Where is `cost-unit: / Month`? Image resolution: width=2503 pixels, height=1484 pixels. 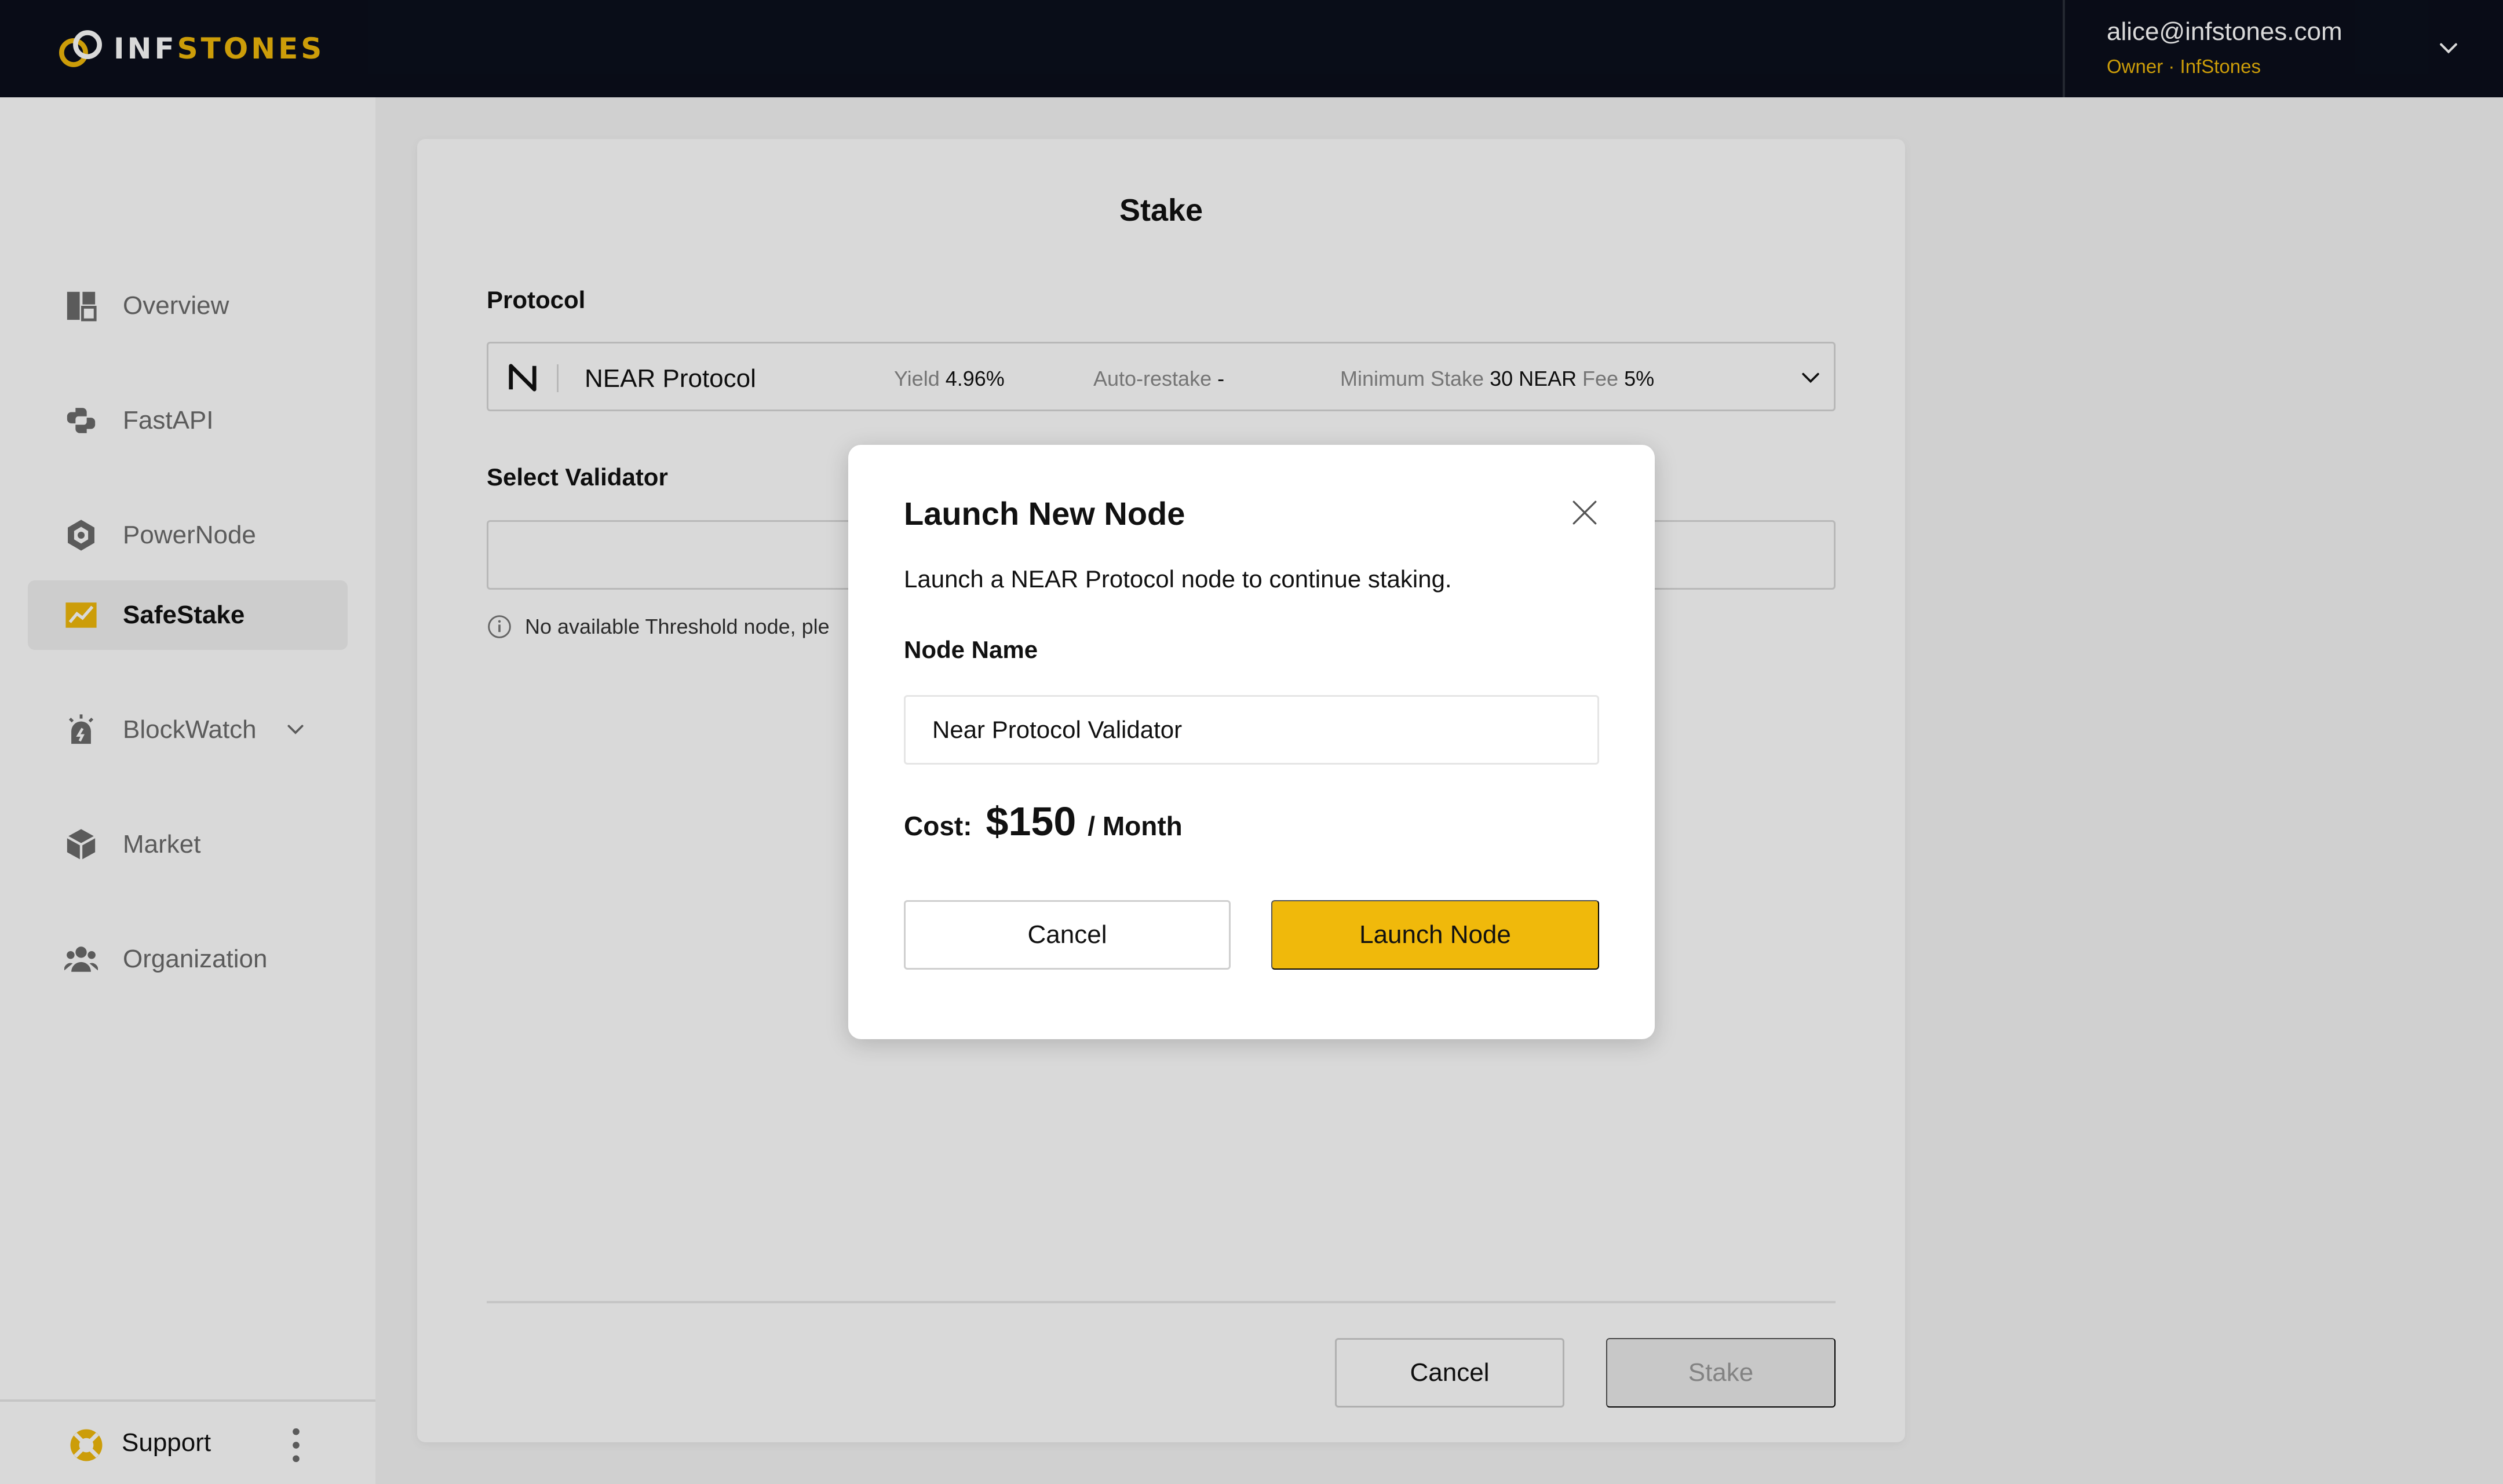 cost-unit: / Month is located at coordinates (1135, 826).